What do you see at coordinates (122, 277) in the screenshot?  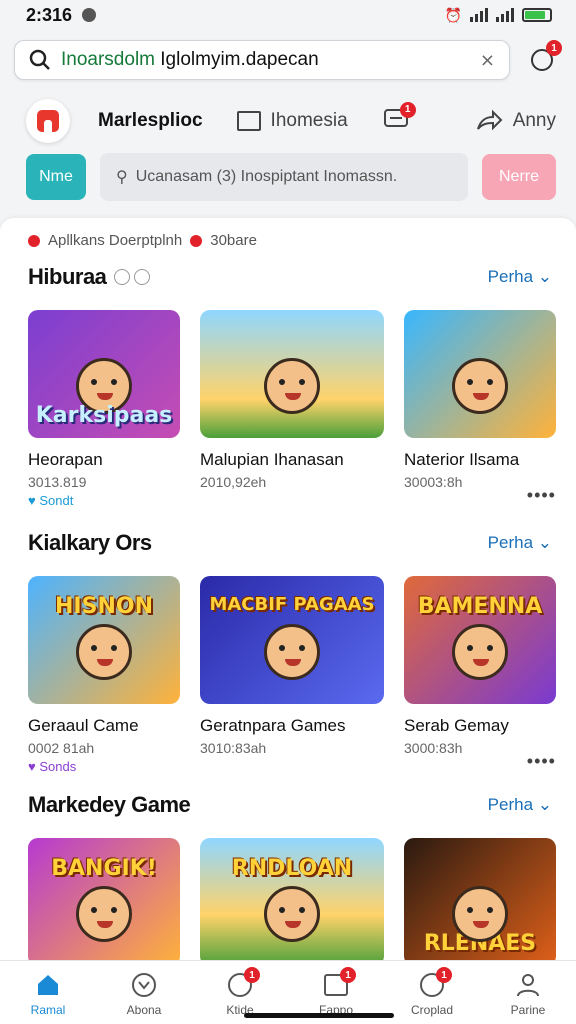 I see `emoji-icon` at bounding box center [122, 277].